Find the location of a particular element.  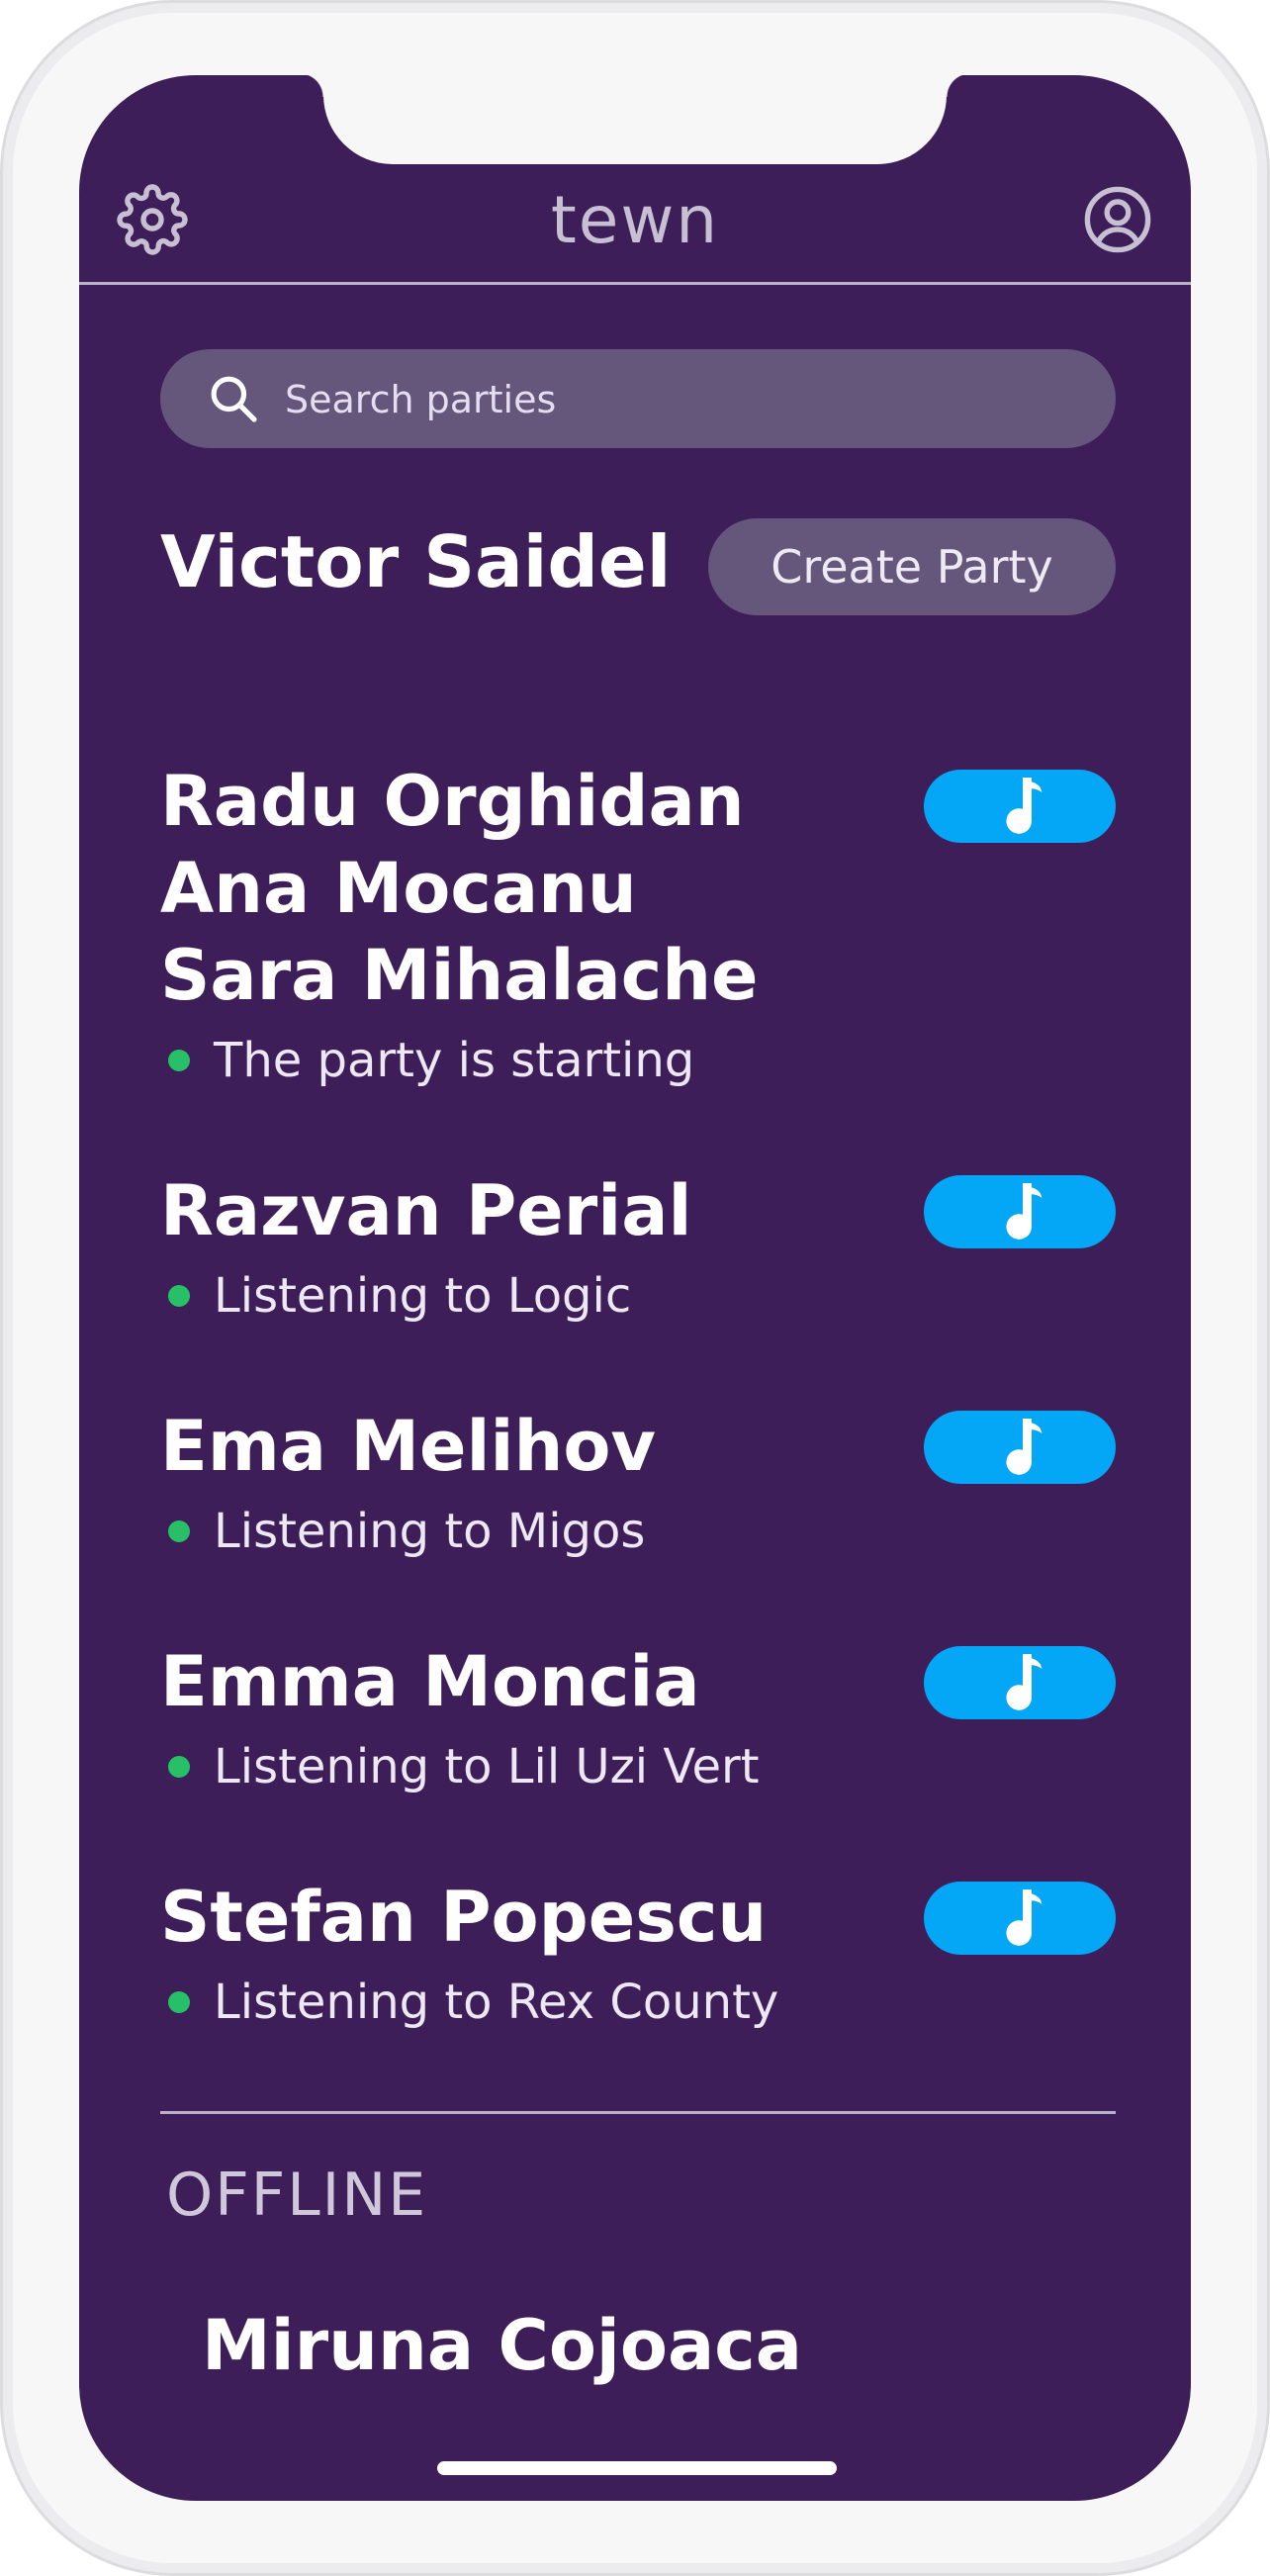

party-item: Emma Moncia Listening to Lil Uzi Vert is located at coordinates (638, 1716).